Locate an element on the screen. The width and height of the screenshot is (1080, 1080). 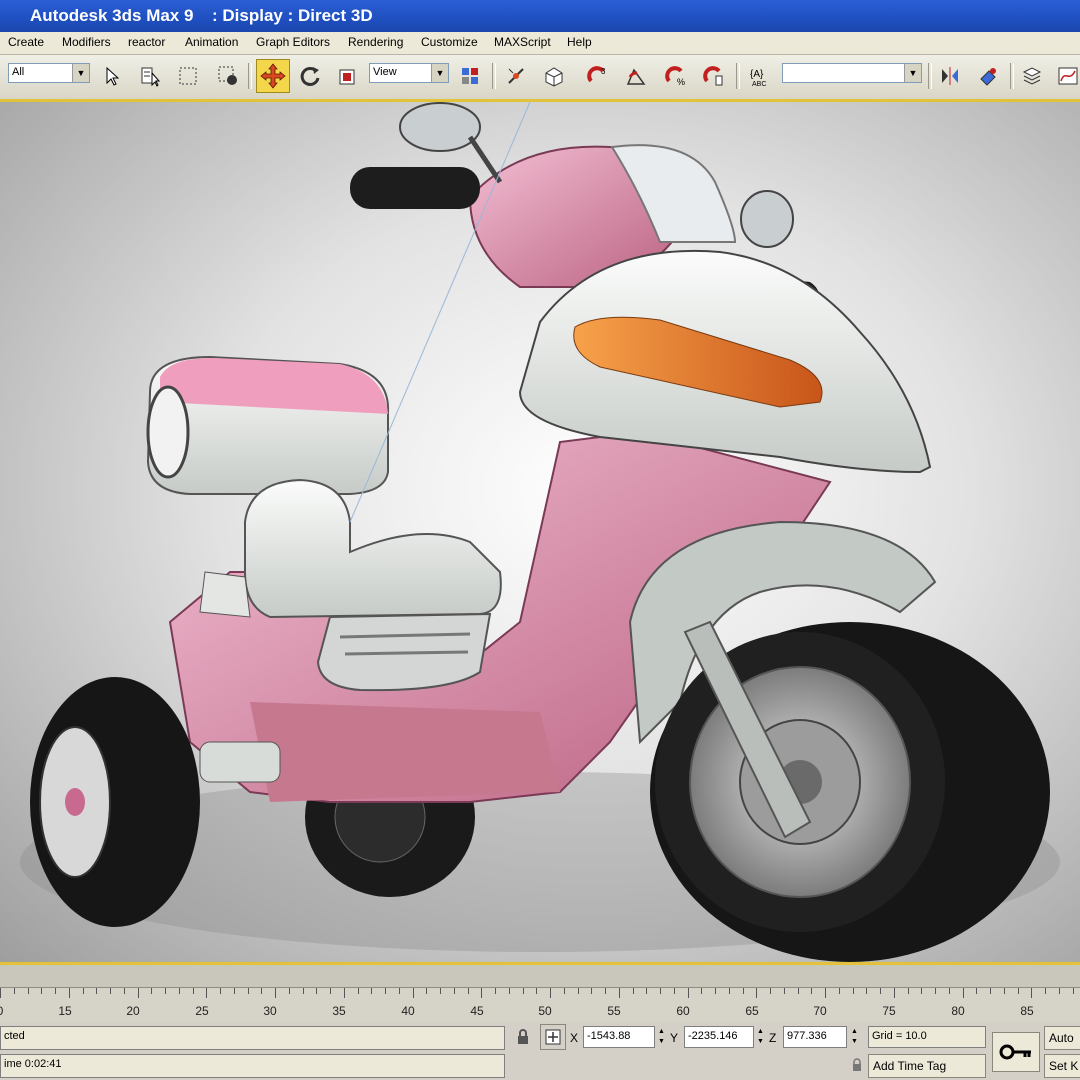
keyboard-shortcut-toggle-button is located at coordinates (554, 76).